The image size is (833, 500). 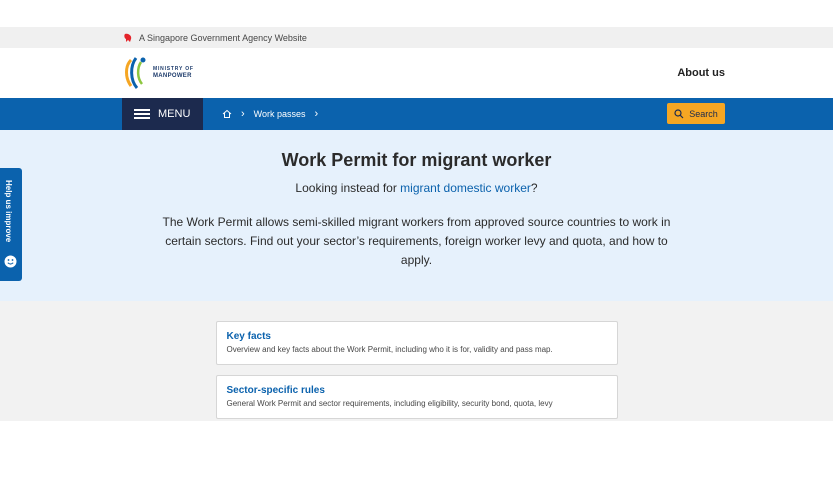 I want to click on search-button: Search, so click(x=696, y=113).